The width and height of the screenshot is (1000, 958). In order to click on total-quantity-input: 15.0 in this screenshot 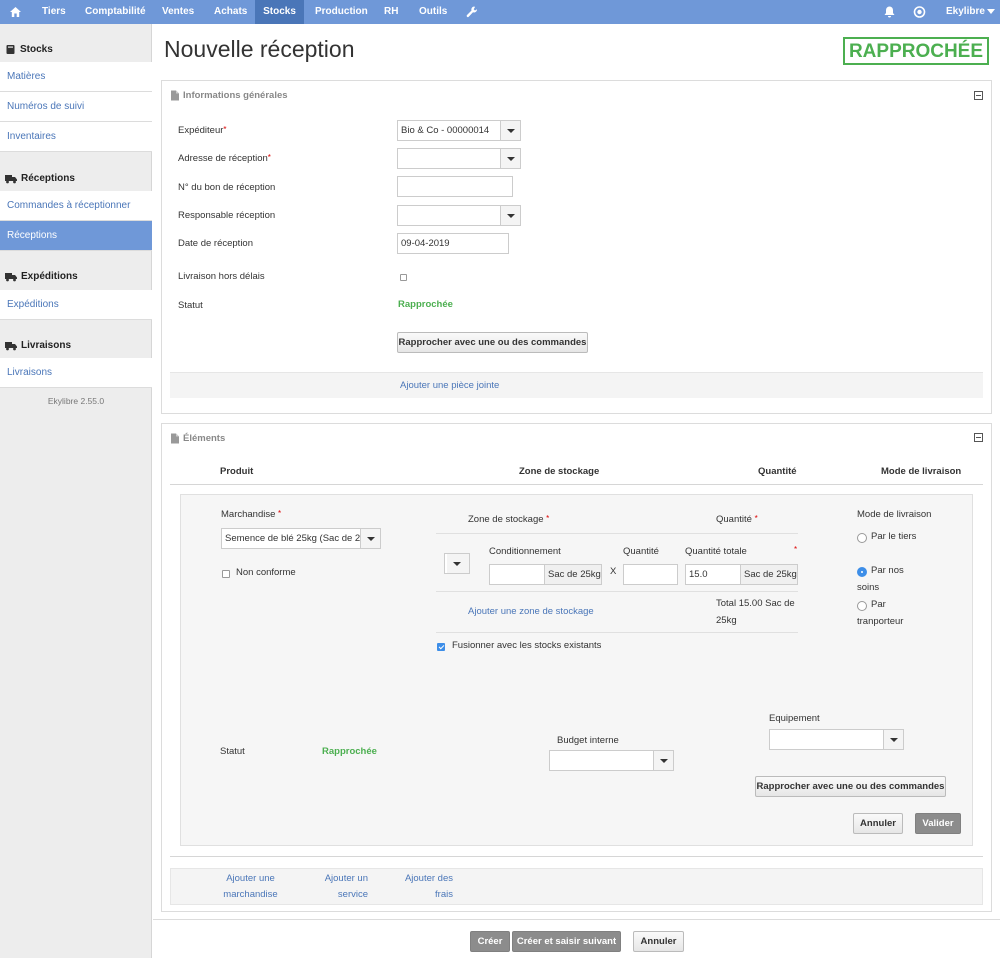, I will do `click(713, 574)`.